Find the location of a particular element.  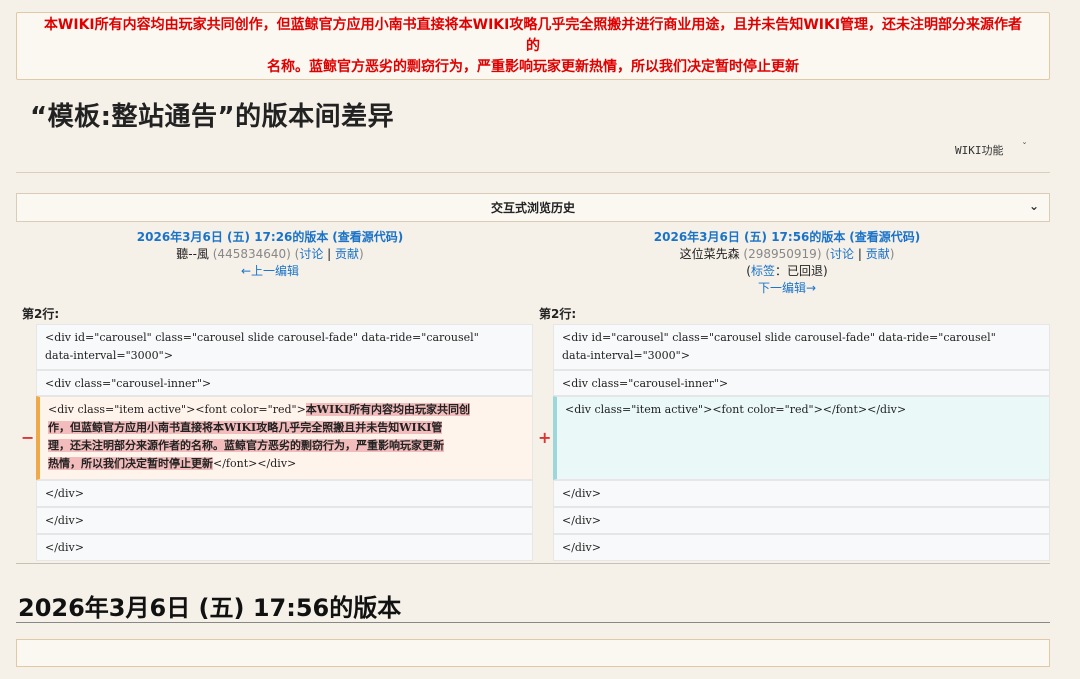

left-talk-link: 讨论 is located at coordinates (311, 254).